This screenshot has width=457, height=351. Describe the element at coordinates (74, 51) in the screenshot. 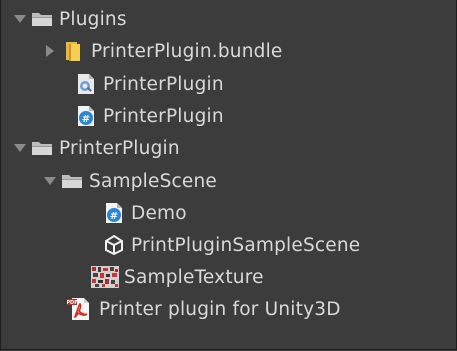

I see `bundle-folder-icon` at that location.